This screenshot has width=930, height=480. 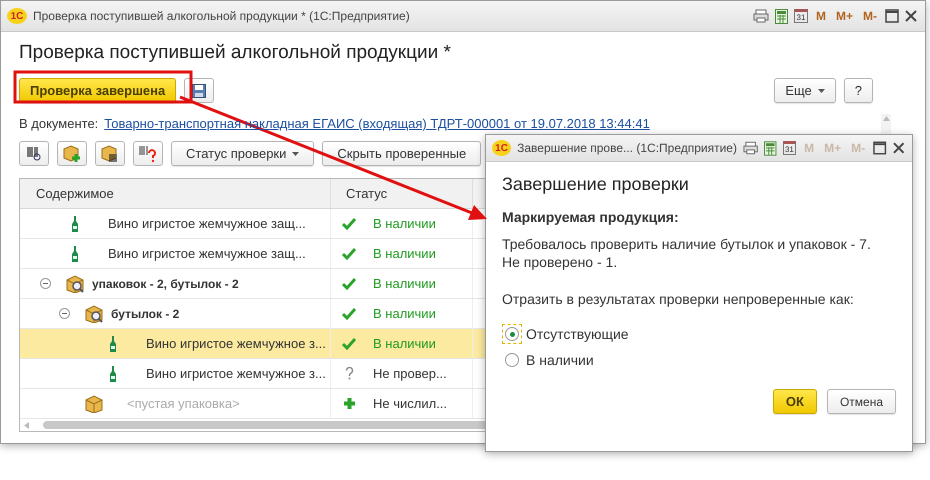 I want to click on item-name: <пустая упаковка>, so click(x=183, y=403).